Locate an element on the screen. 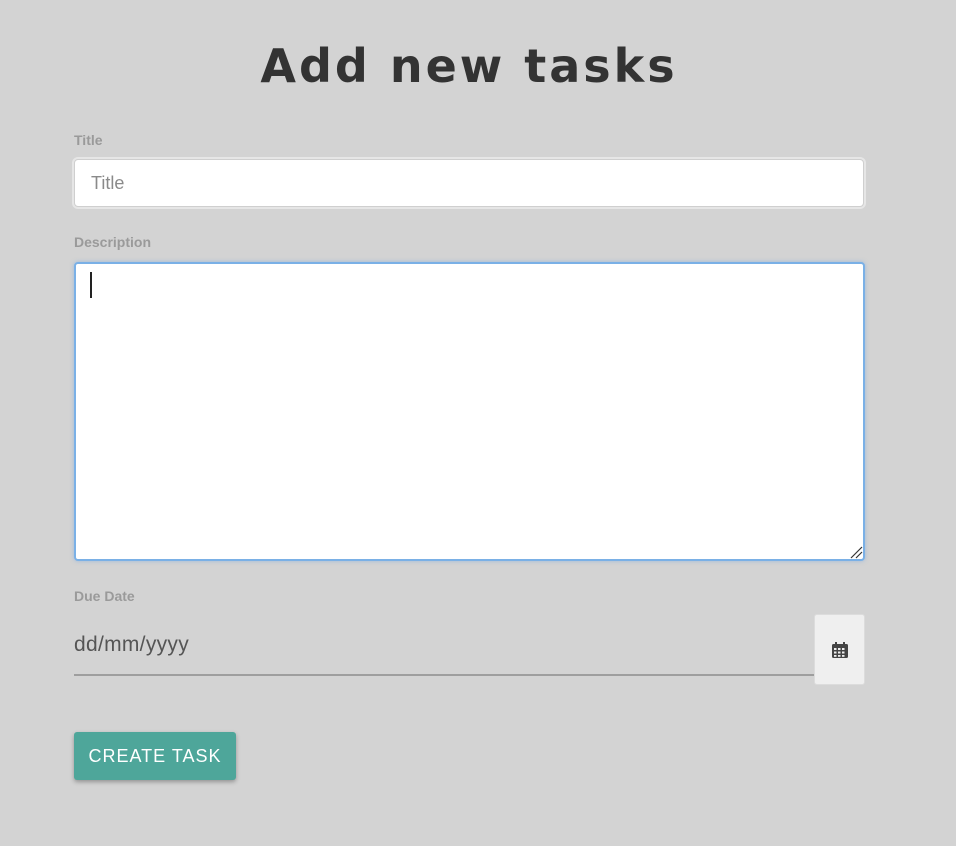 Image resolution: width=956 pixels, height=846 pixels. due-date-input: dd/mm/yyyy is located at coordinates (444, 646).